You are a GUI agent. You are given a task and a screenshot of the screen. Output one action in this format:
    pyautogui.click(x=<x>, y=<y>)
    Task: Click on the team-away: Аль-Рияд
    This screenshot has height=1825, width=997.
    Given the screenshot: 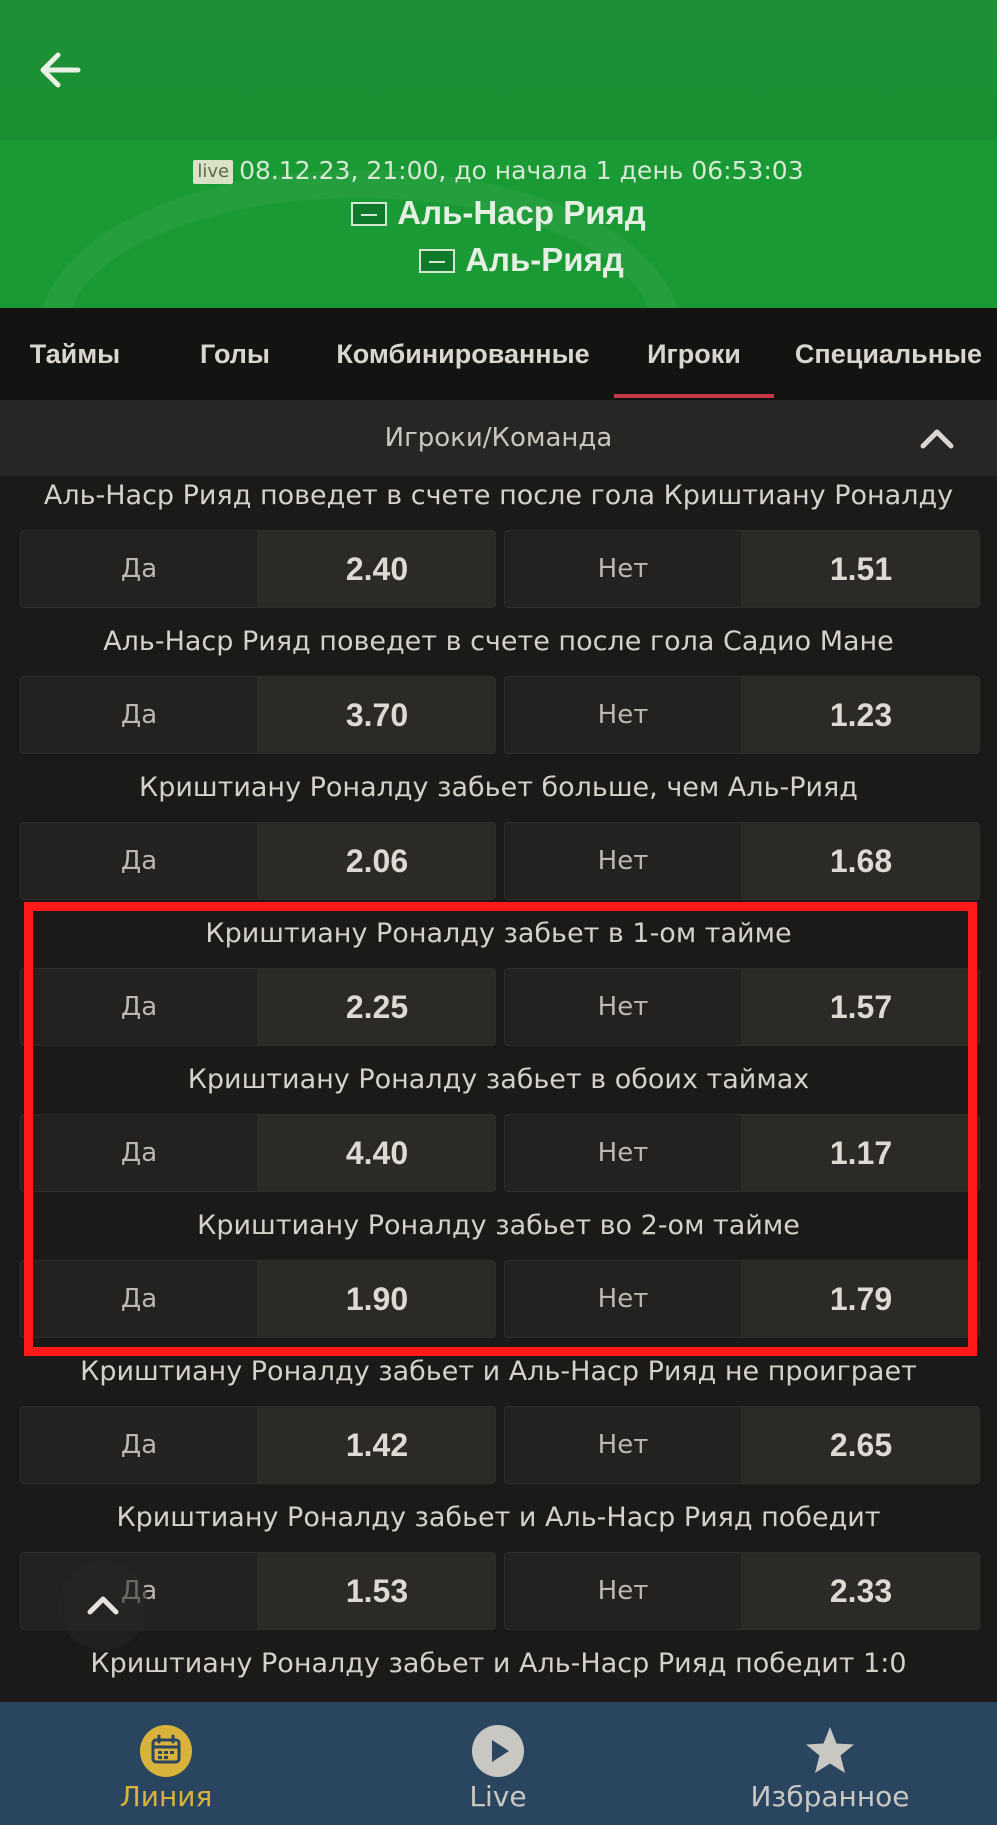 What is the action you would take?
    pyautogui.click(x=498, y=260)
    